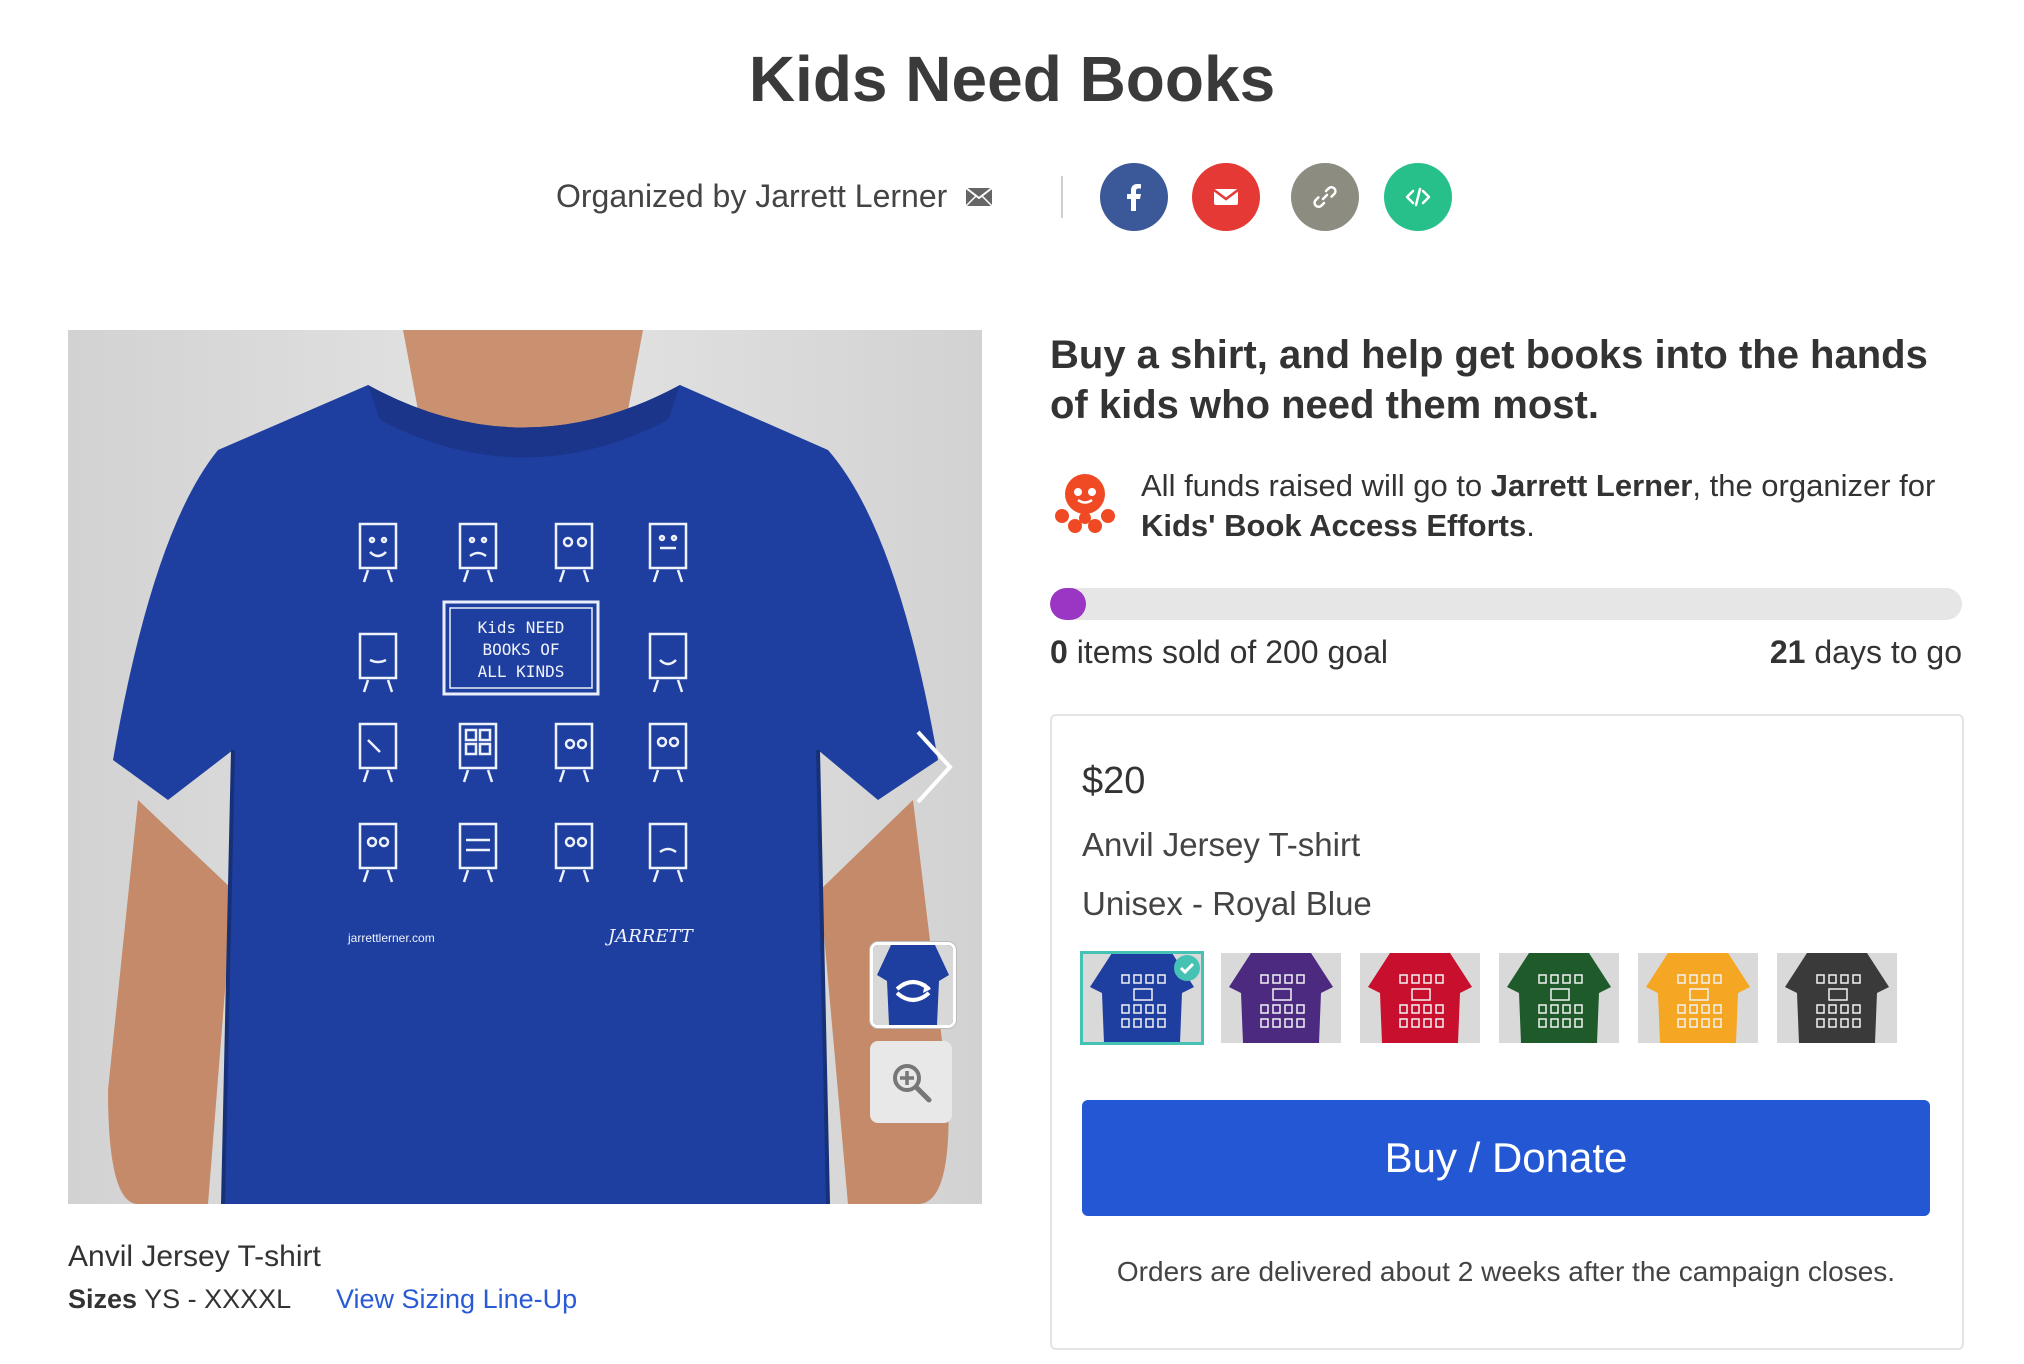 The width and height of the screenshot is (2024, 1364). What do you see at coordinates (218, 1299) in the screenshot?
I see `sizes-value: YS - XXXXL` at bounding box center [218, 1299].